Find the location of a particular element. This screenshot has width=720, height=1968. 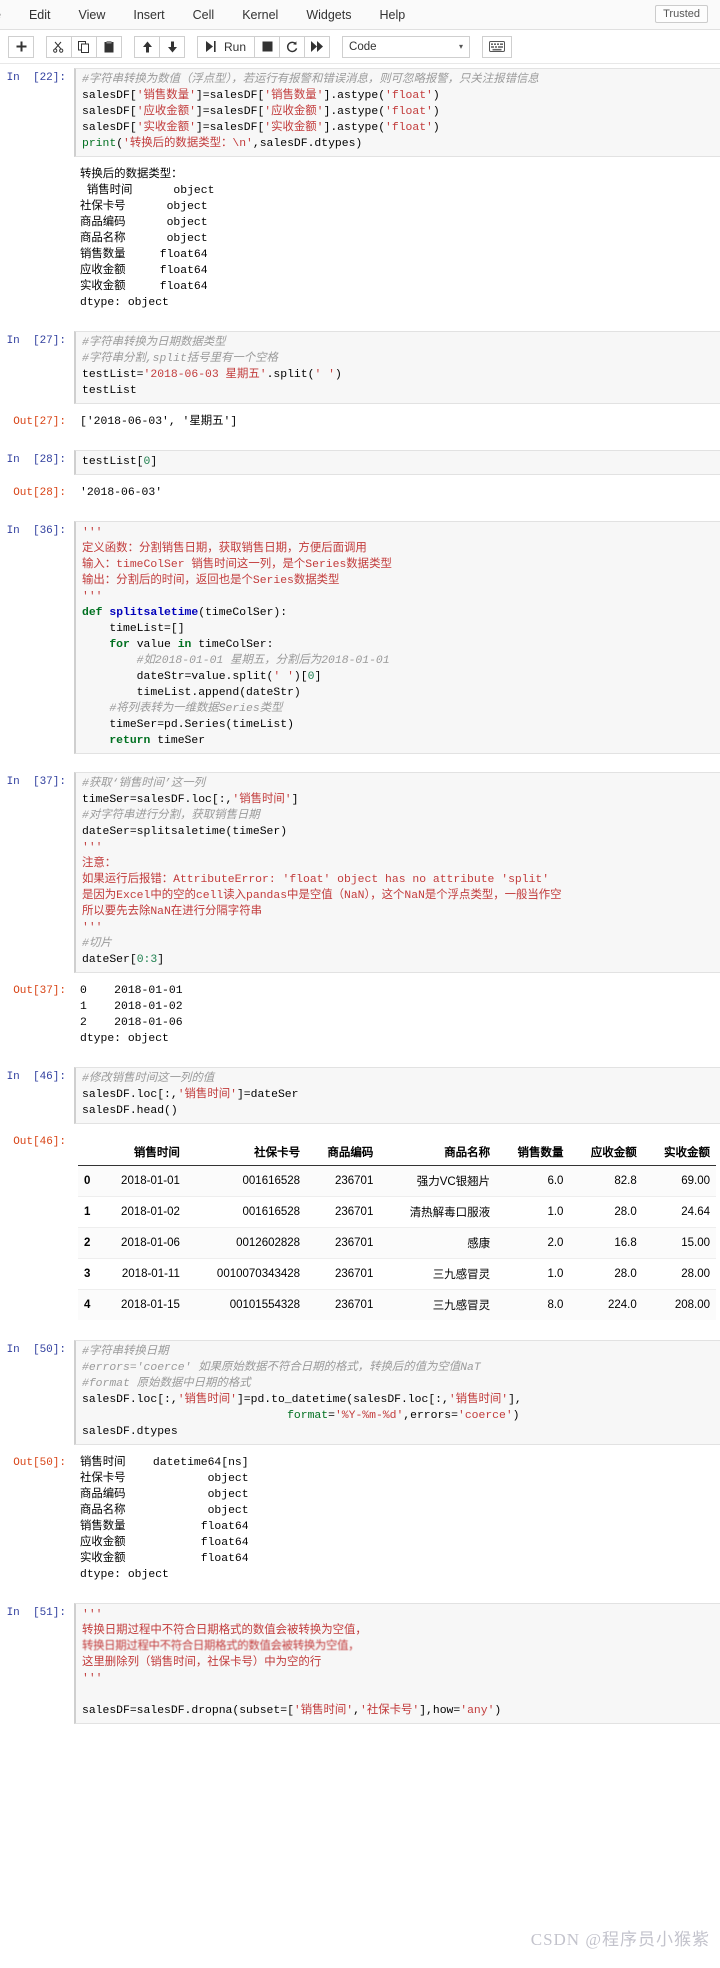

code-editor: testList[0] is located at coordinates (397, 462).